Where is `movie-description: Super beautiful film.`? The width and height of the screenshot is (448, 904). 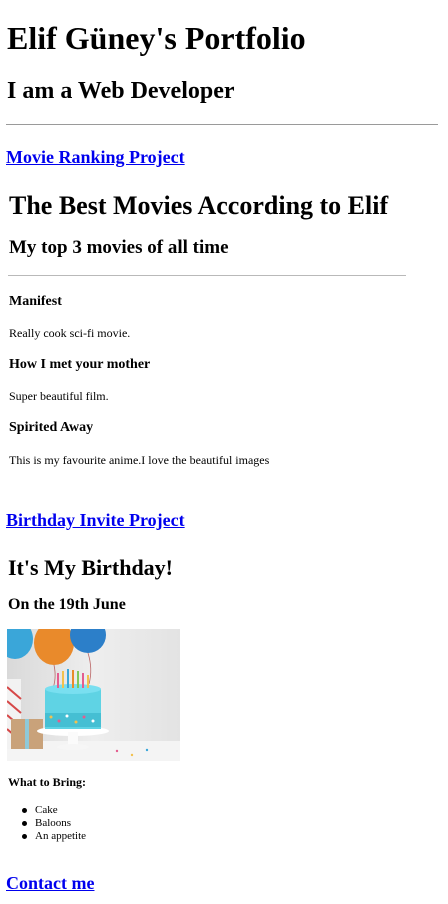 movie-description: Super beautiful film. is located at coordinates (59, 396).